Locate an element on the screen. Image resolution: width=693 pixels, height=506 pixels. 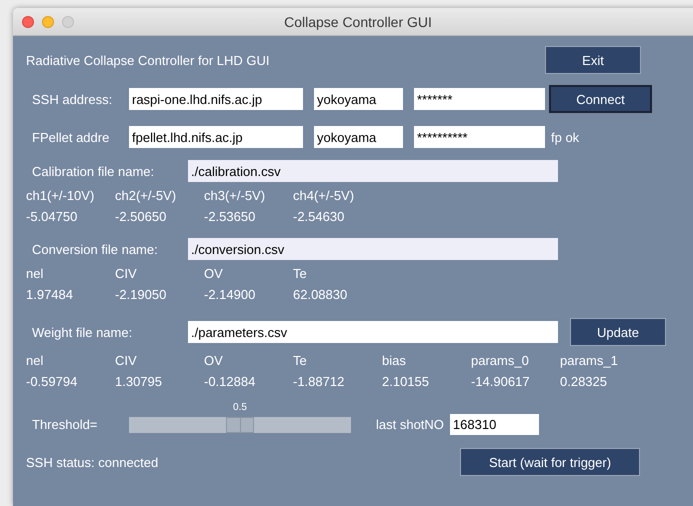
password-field: ********** is located at coordinates (479, 137).